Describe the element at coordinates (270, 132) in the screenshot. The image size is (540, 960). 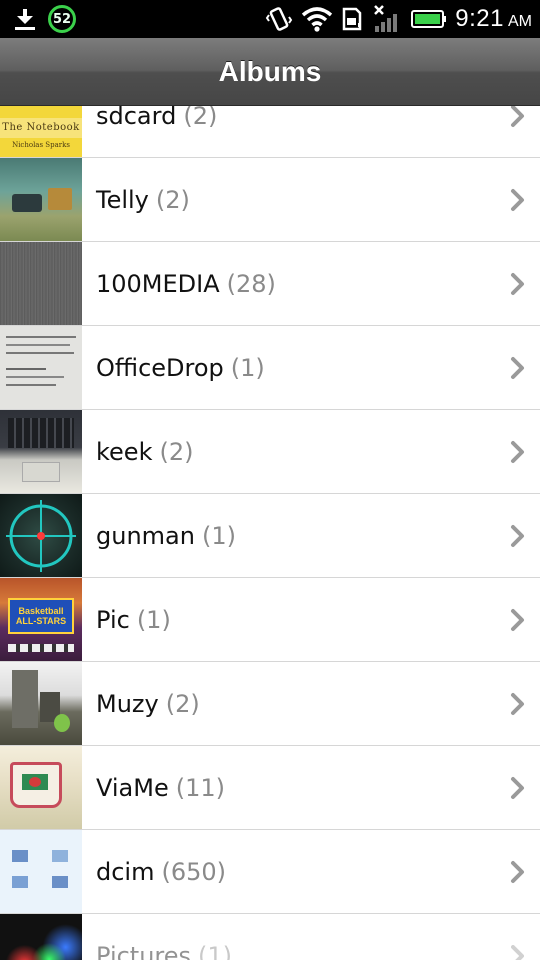
I see `album-row-sdcard: The Notebook Nicholas Sparks sdcard (2)` at that location.